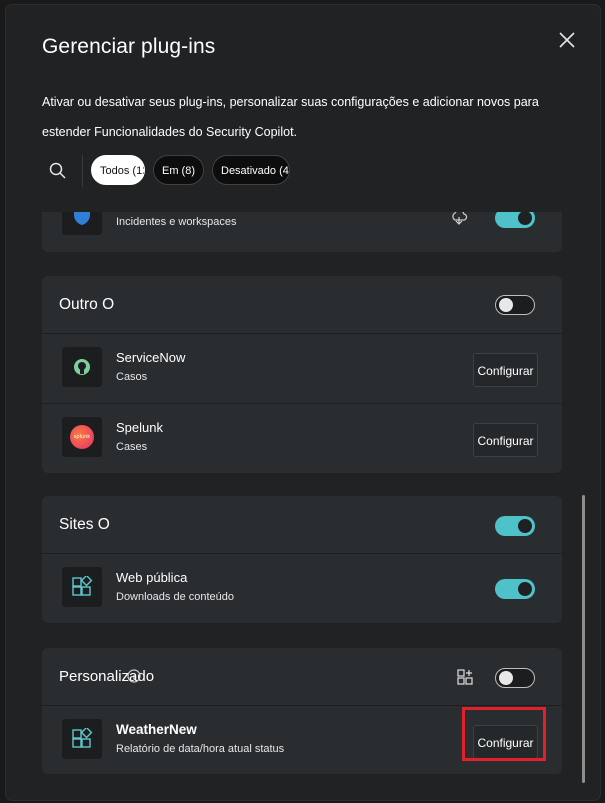  What do you see at coordinates (175, 597) in the screenshot?
I see `plugin-subtitle: Downloads de conteúdo` at bounding box center [175, 597].